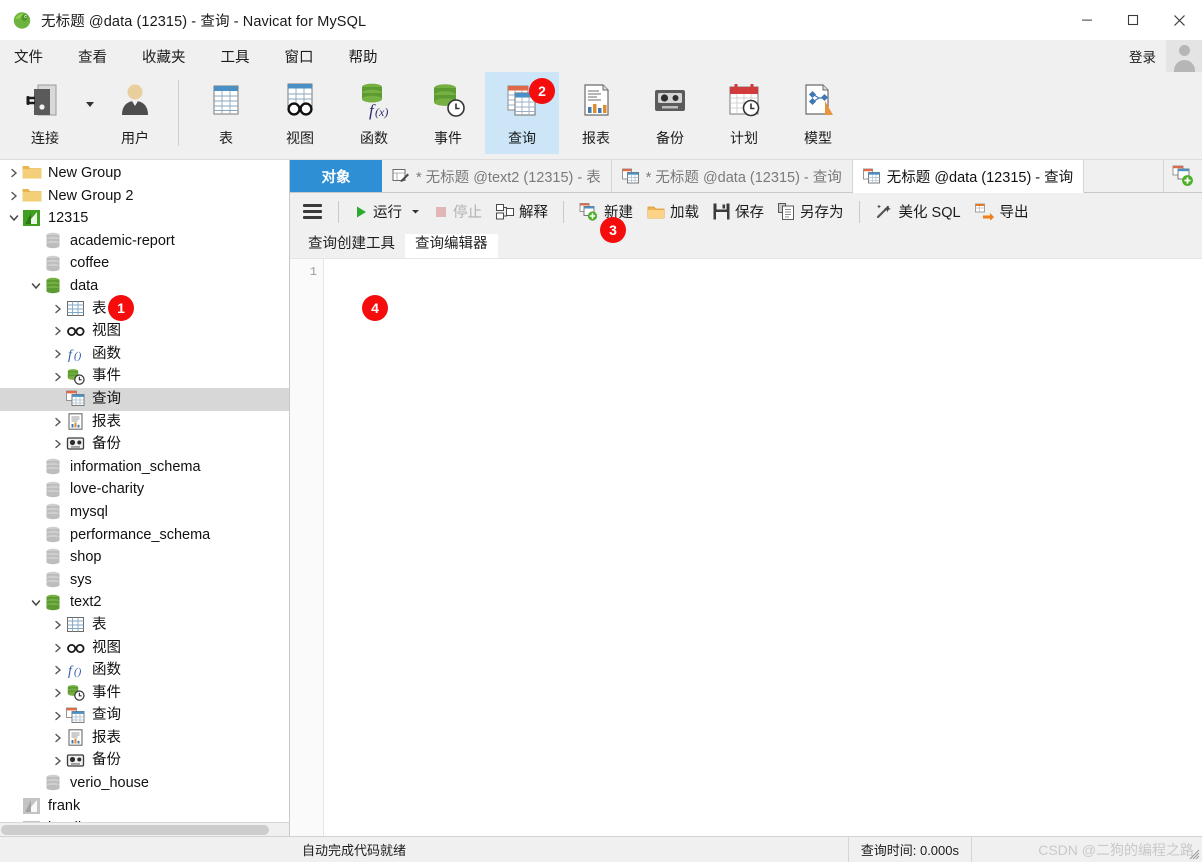 The image size is (1202, 862). What do you see at coordinates (811, 212) in the screenshot?
I see `save-as-button: 另存为` at bounding box center [811, 212].